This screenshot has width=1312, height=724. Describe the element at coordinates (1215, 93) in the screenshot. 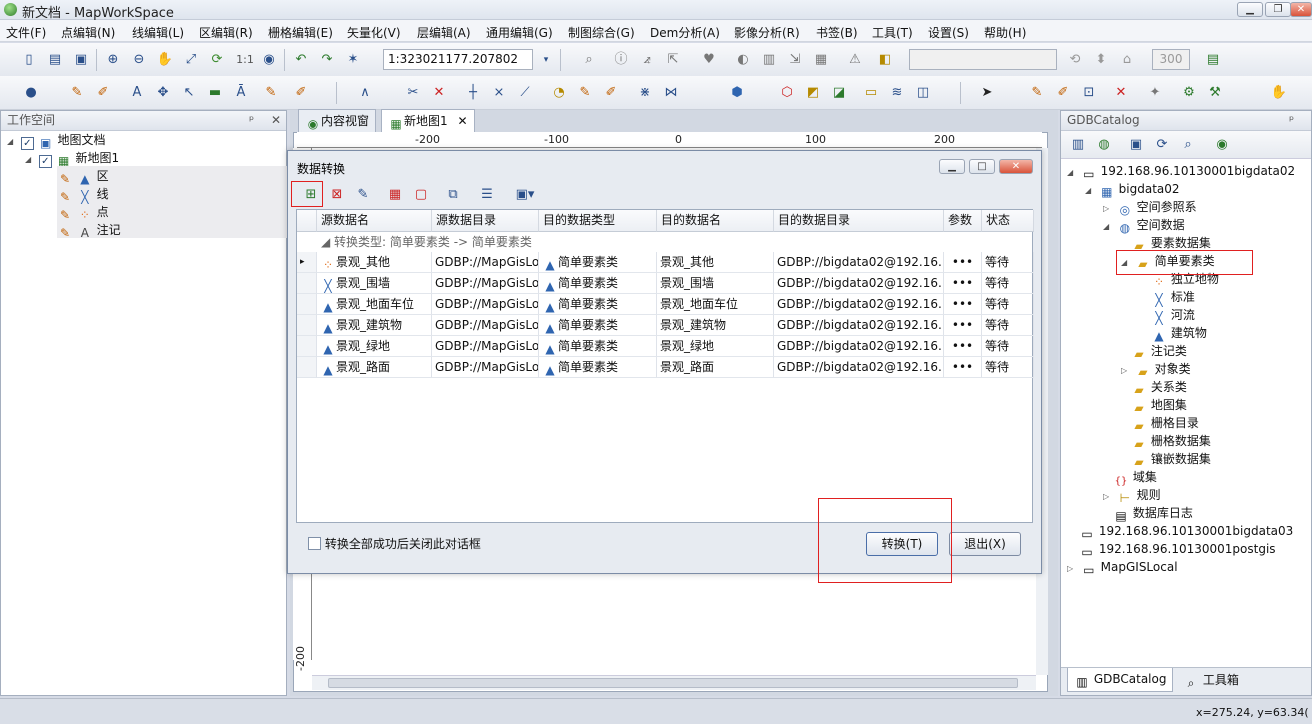

I see `tool-icon: ⚒` at that location.